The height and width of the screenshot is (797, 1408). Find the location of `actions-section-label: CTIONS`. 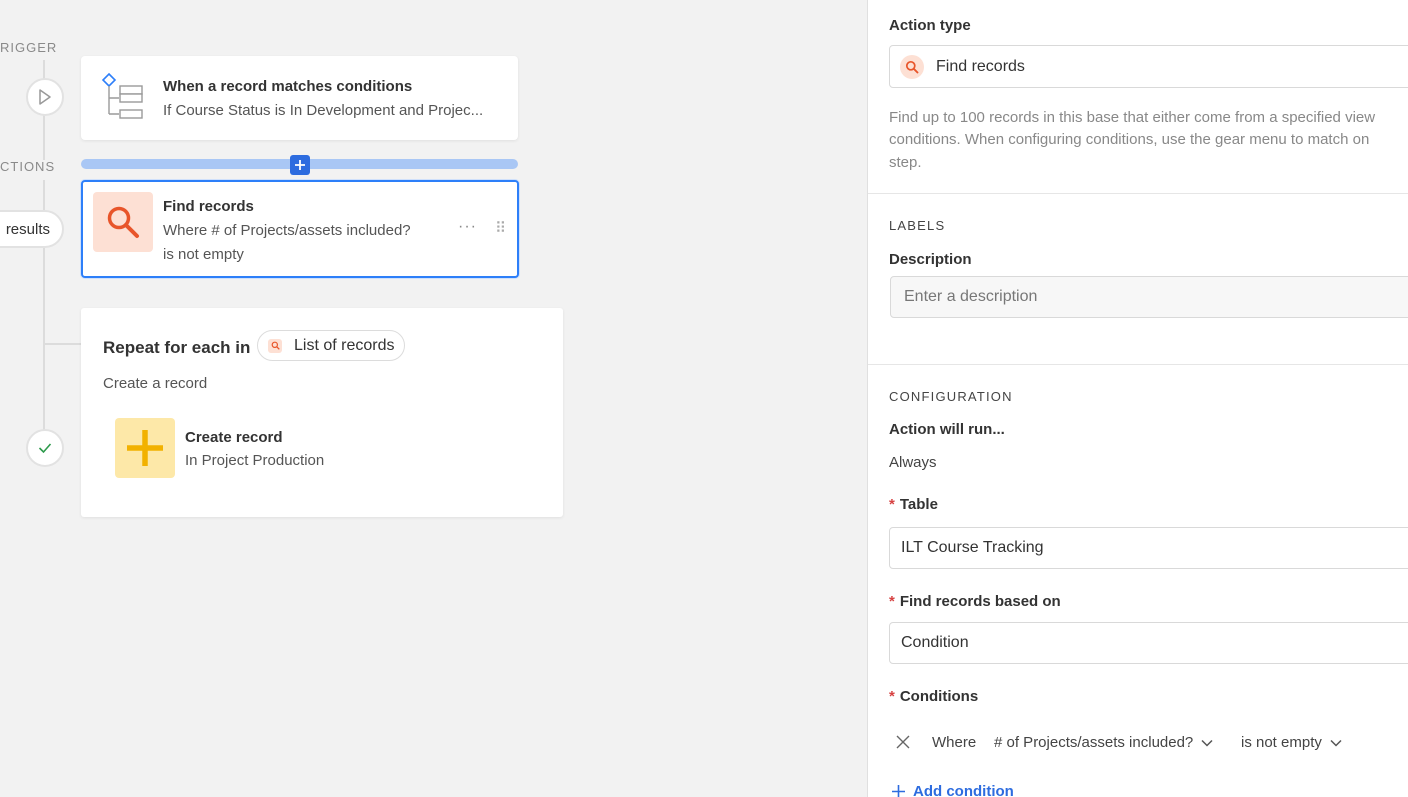

actions-section-label: CTIONS is located at coordinates (28, 166).